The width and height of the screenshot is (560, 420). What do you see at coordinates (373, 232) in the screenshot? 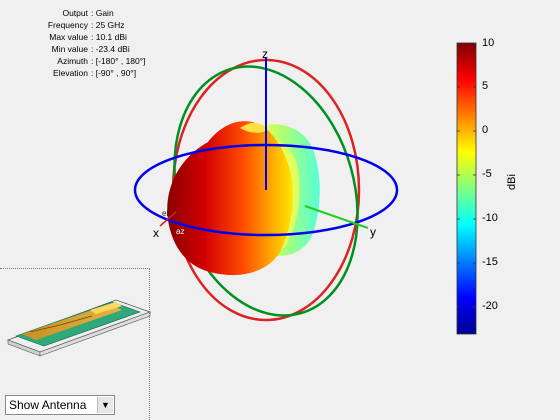
I see `axis-label-y: y` at bounding box center [373, 232].